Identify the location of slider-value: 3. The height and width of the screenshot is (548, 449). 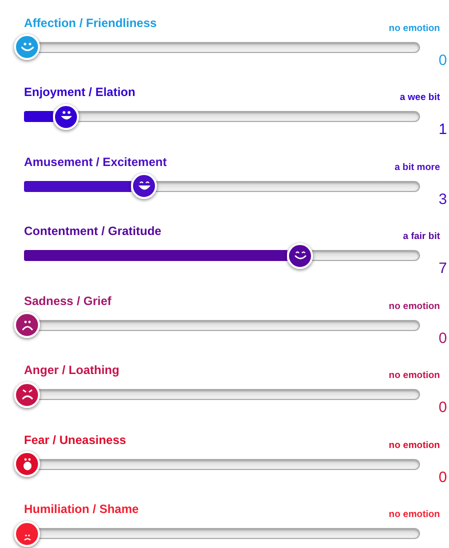
(442, 200).